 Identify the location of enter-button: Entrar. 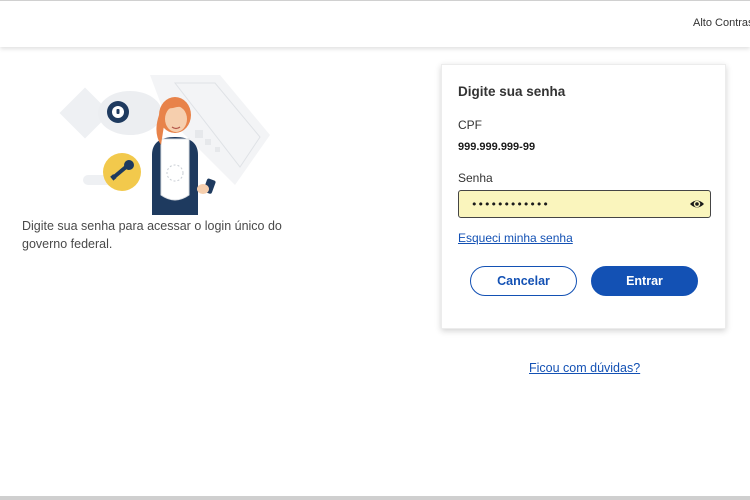
(644, 281).